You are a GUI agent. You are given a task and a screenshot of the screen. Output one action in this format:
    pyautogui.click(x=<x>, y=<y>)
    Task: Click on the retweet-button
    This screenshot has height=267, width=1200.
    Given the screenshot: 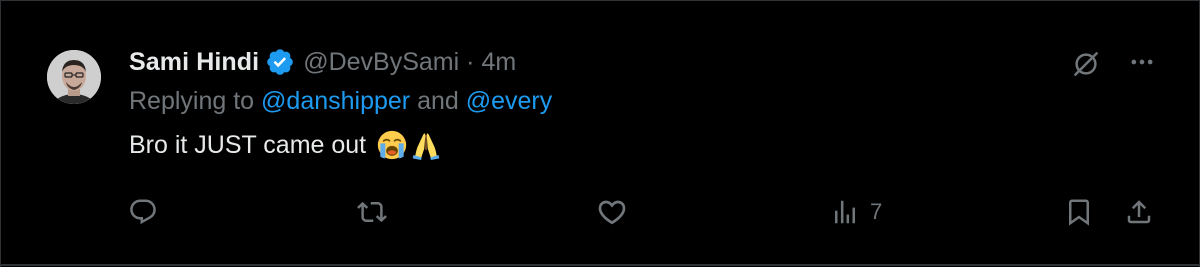 What is the action you would take?
    pyautogui.click(x=372, y=212)
    